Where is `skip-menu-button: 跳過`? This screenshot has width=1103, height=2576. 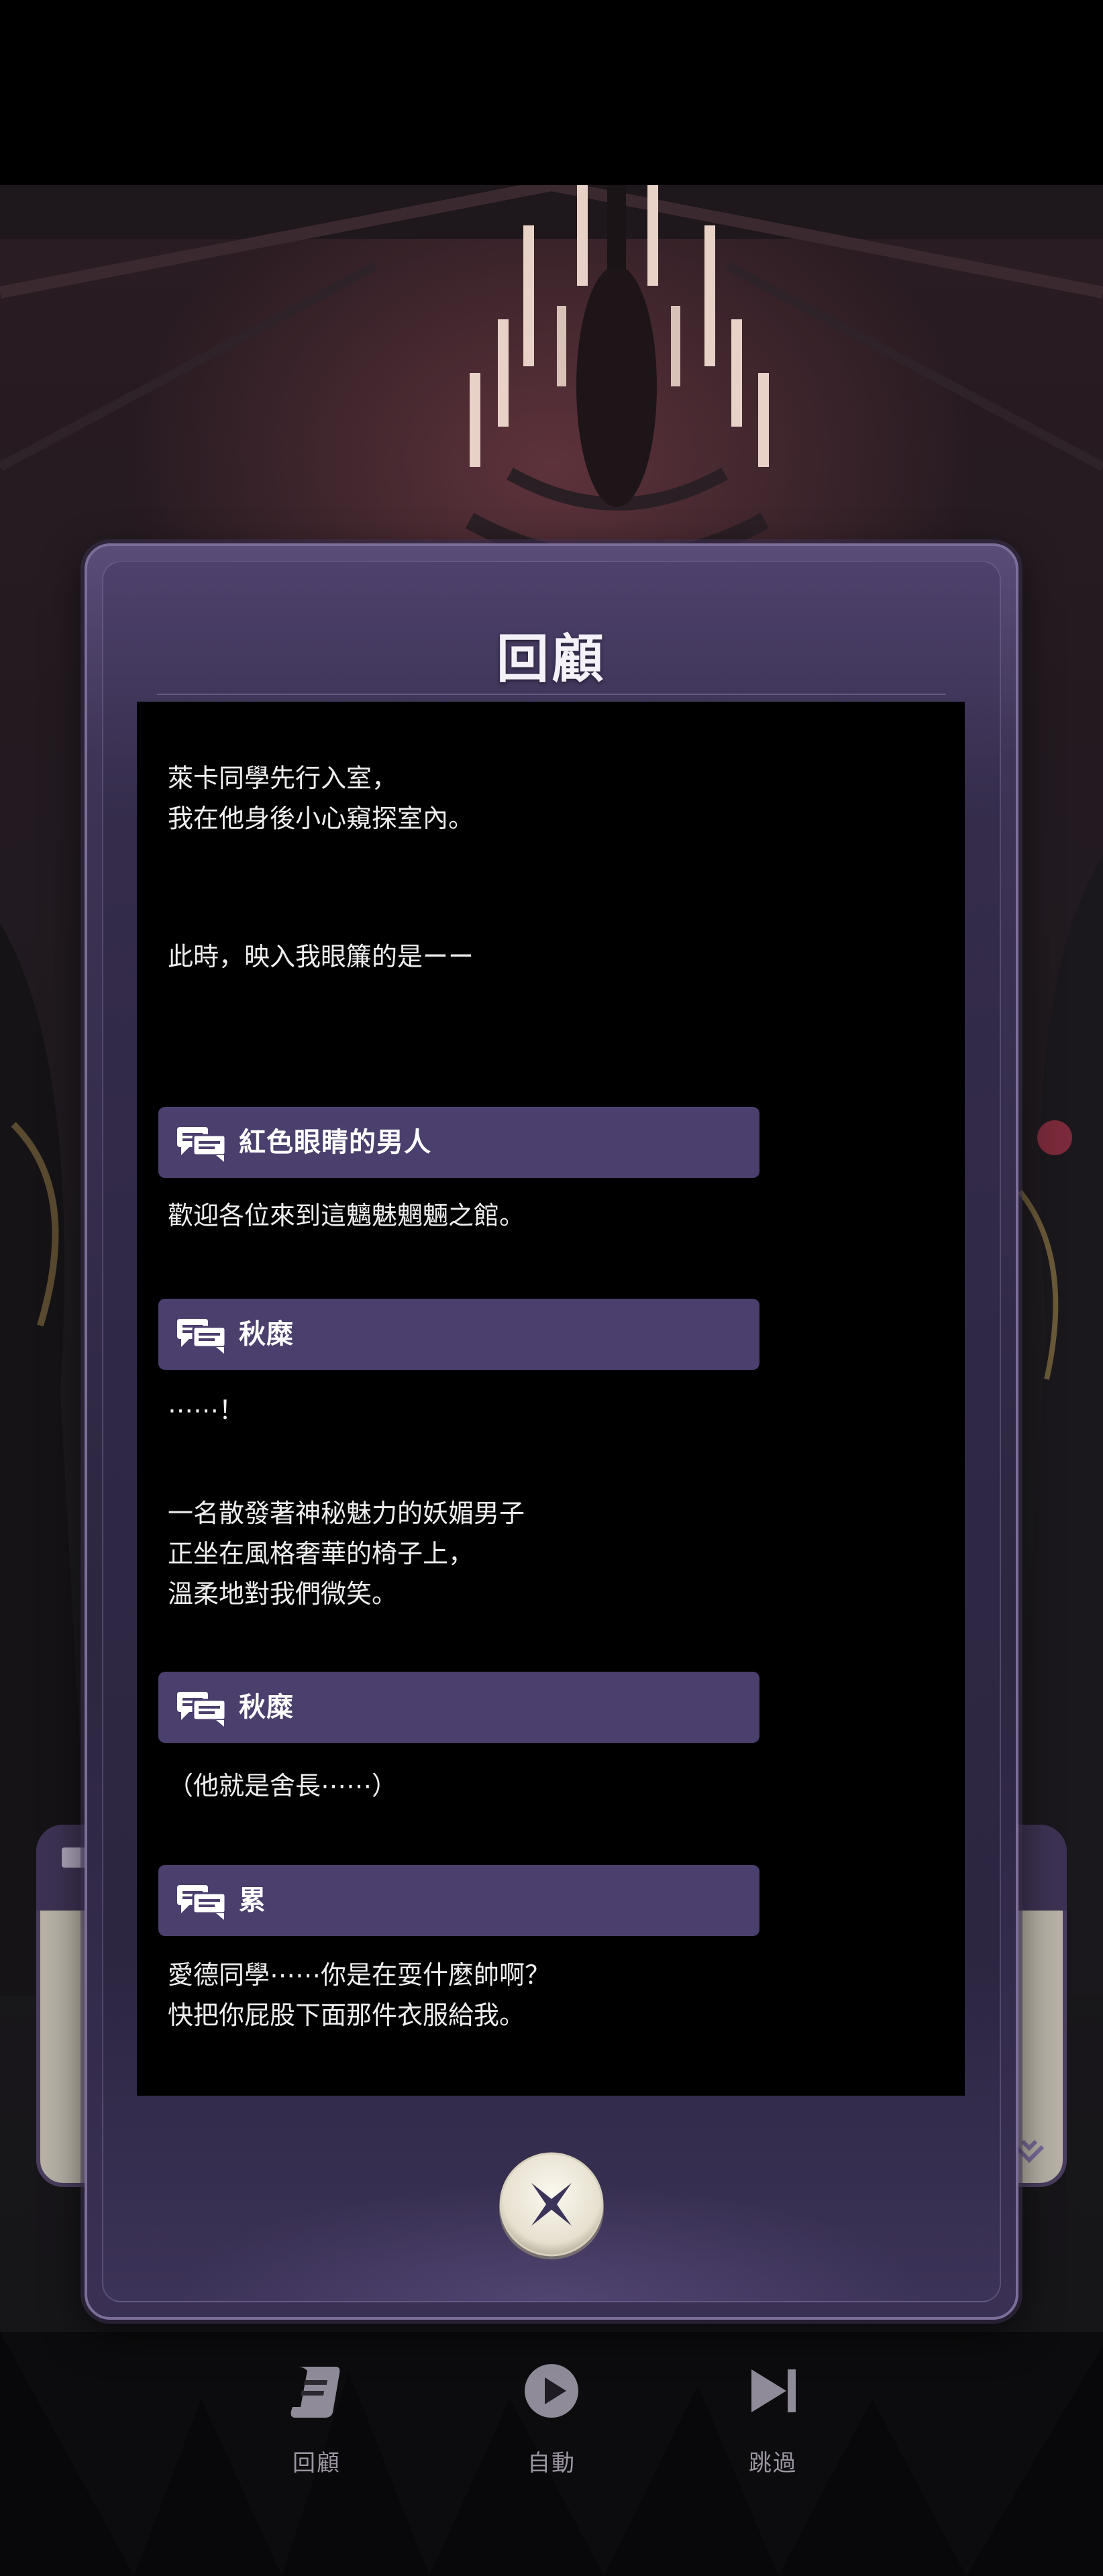 skip-menu-button: 跳過 is located at coordinates (773, 2408).